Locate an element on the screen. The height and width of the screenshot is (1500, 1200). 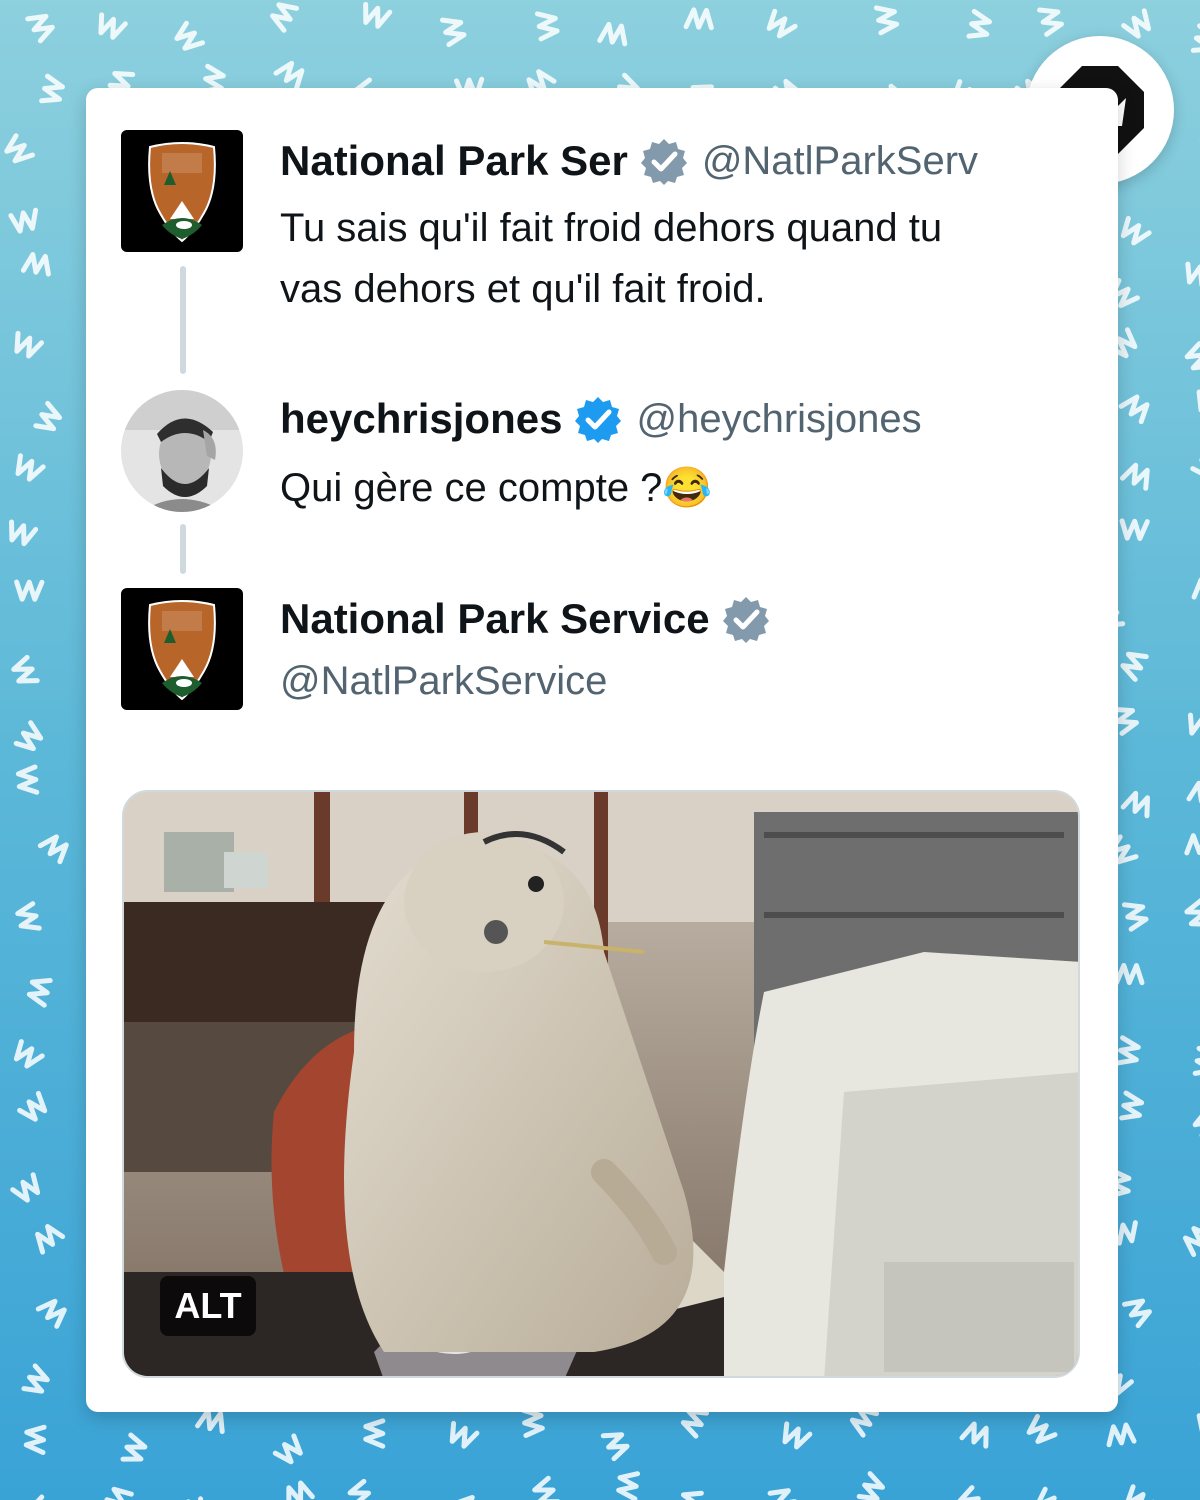
tweet-text: Qui gère ce compte ?😂 is located at coordinates (496, 488).